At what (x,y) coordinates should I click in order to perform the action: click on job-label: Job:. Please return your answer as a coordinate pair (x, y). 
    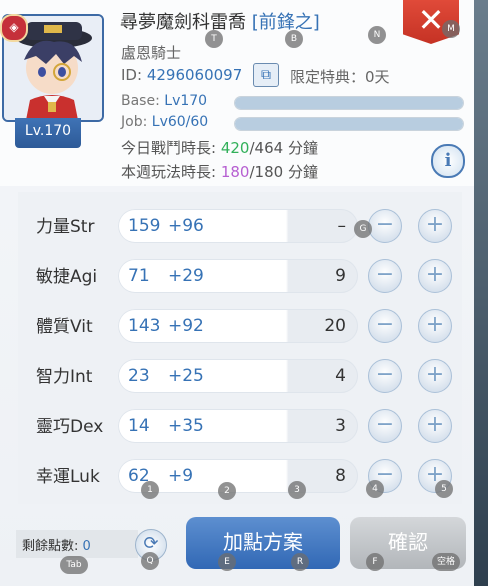
    Looking at the image, I should click on (134, 122).